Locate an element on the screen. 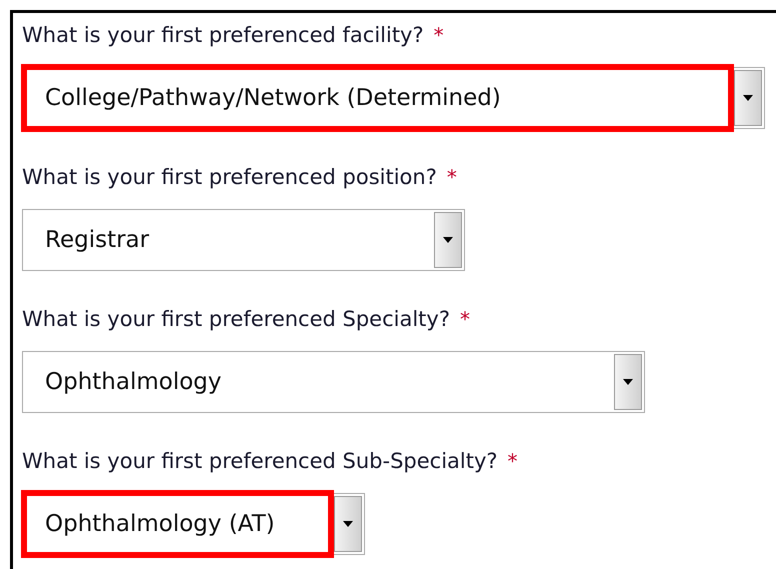  dropdown: Ophthalmology is located at coordinates (333, 382).